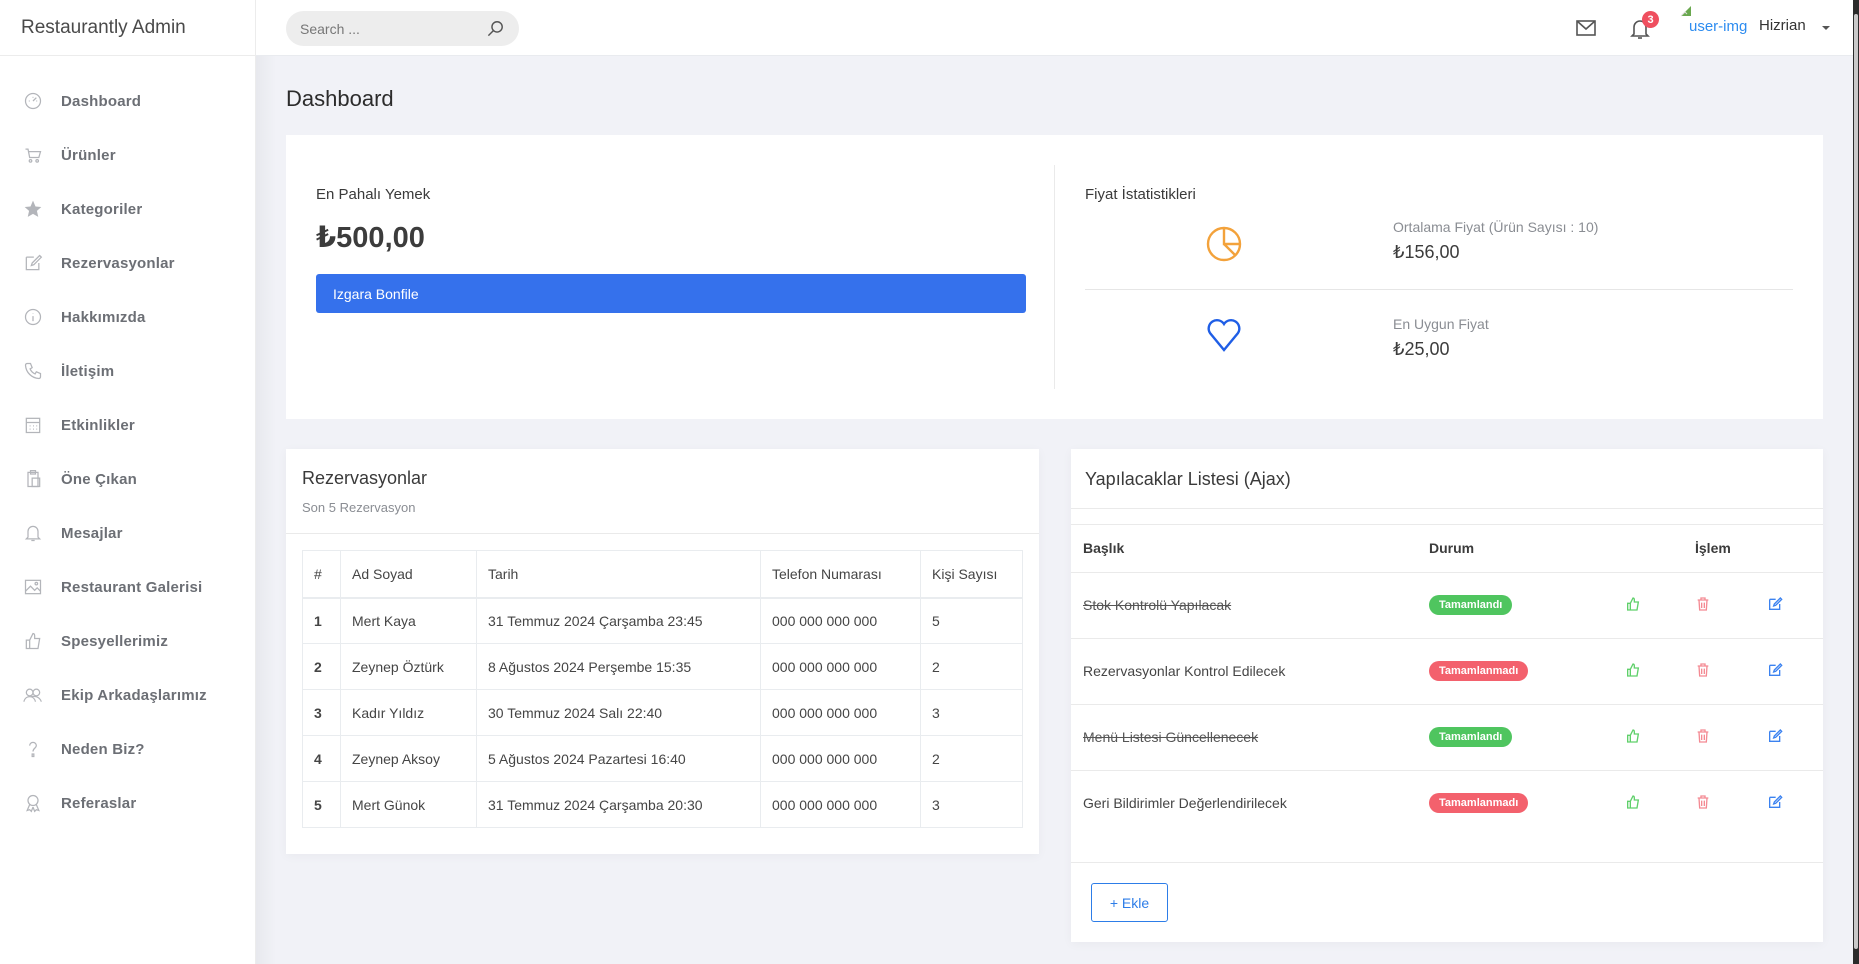  What do you see at coordinates (1496, 227) in the screenshot?
I see `average-price-label: Ortalama Fiyat (Ürün Sayısı : 10)` at bounding box center [1496, 227].